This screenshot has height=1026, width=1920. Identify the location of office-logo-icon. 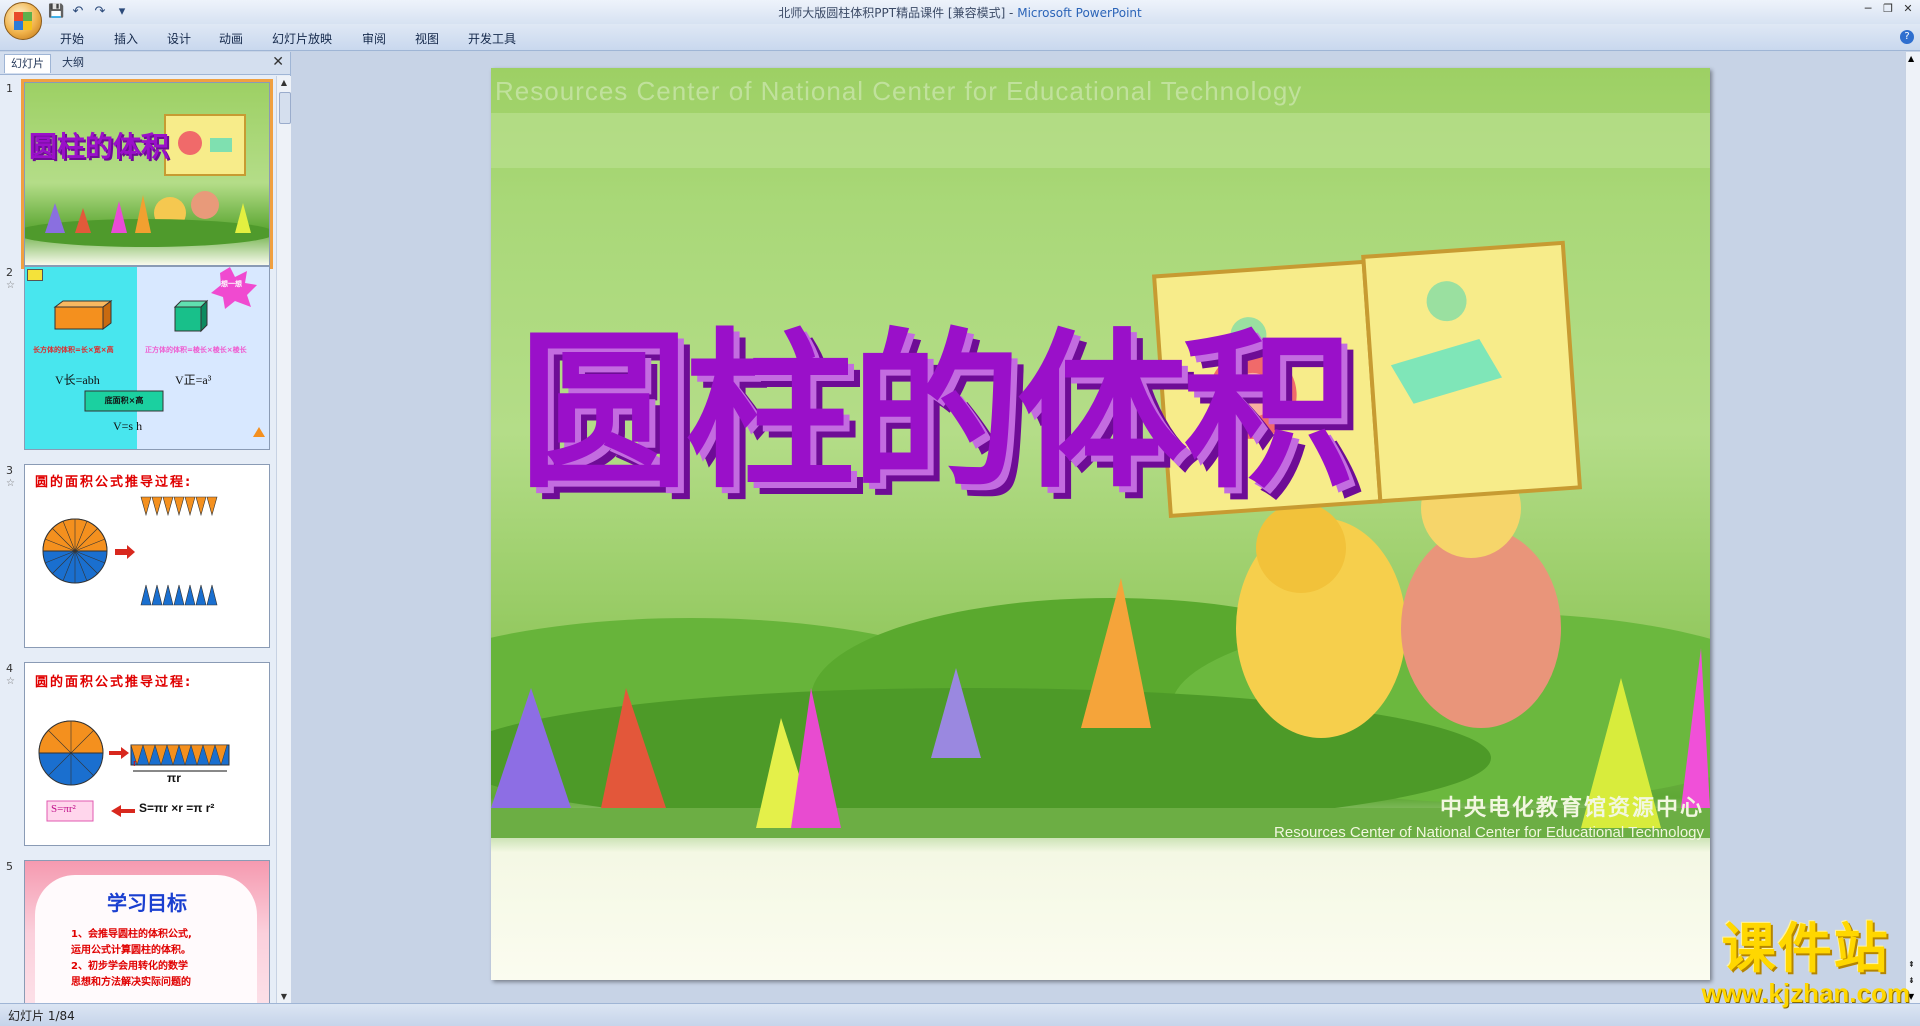
(23, 21).